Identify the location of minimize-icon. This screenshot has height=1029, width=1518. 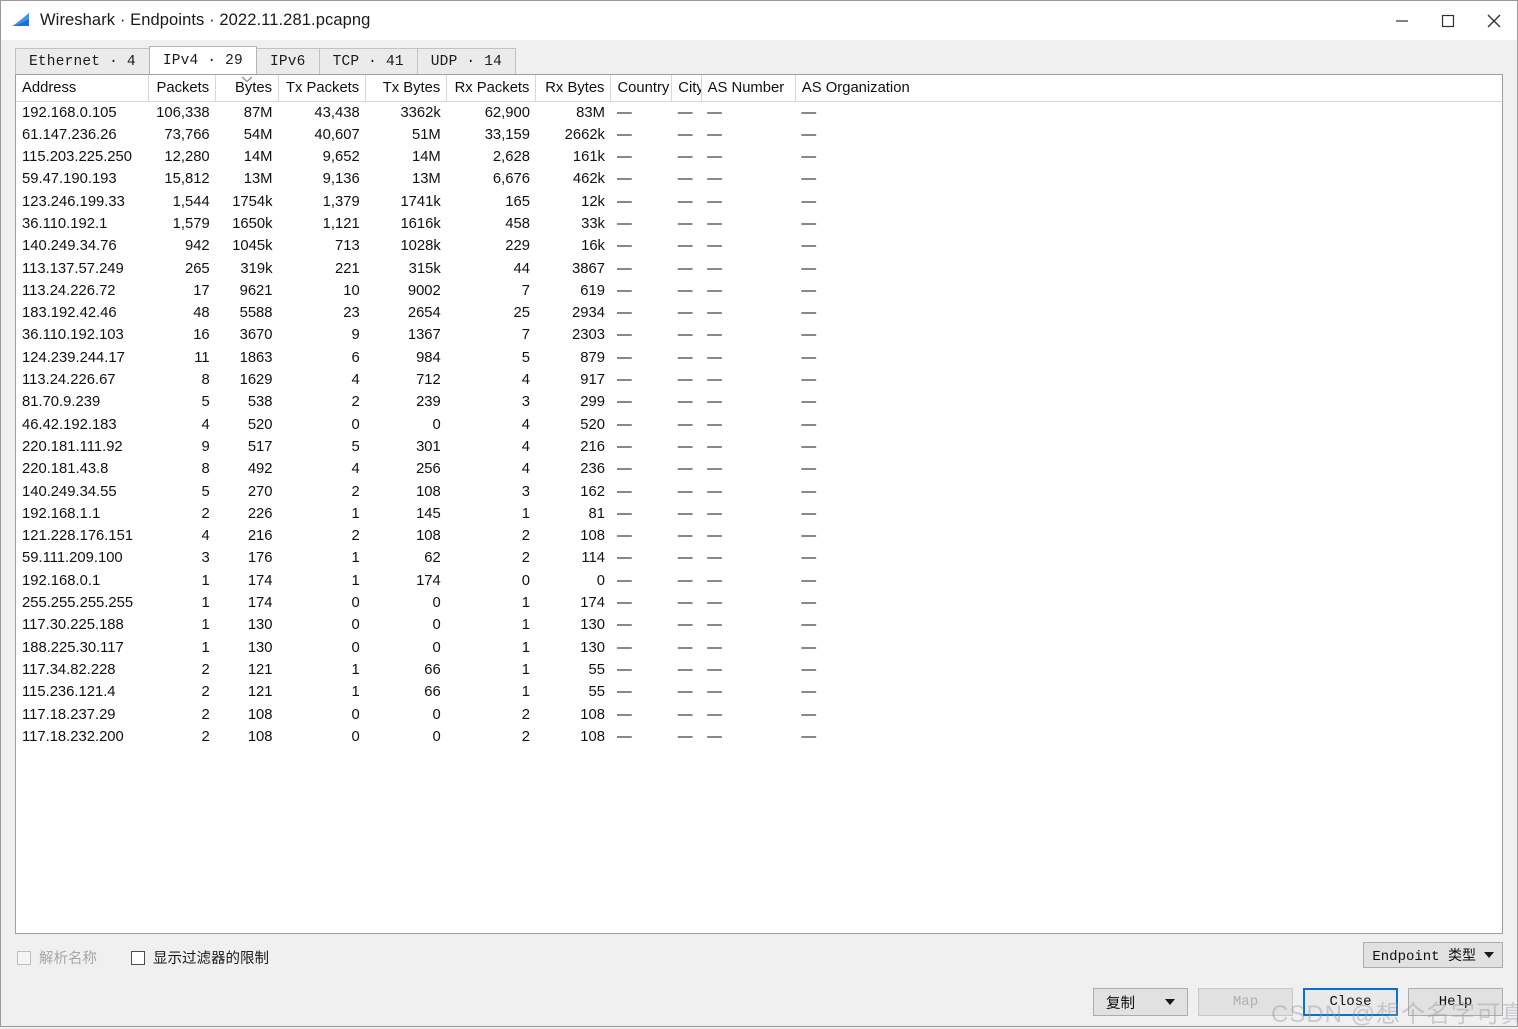
(1402, 20).